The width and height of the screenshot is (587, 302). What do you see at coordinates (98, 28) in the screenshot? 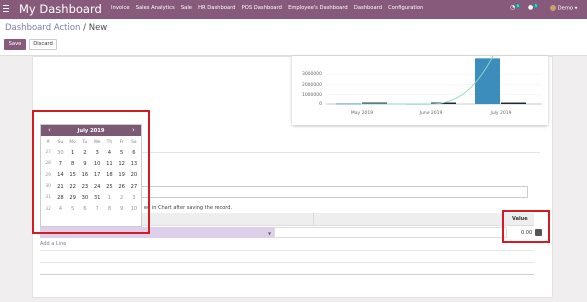
I see `breadcrumb-current: New` at bounding box center [98, 28].